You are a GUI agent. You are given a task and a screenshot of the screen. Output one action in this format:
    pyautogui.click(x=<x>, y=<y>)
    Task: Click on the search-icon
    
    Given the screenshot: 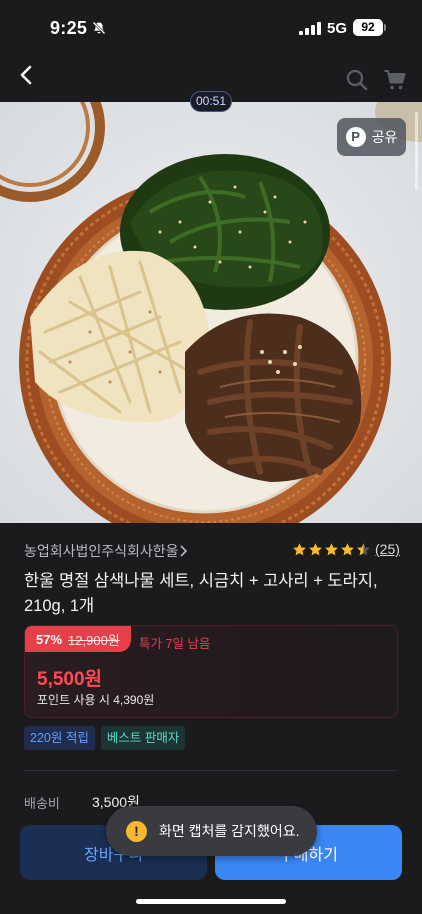 What is the action you would take?
    pyautogui.click(x=357, y=80)
    